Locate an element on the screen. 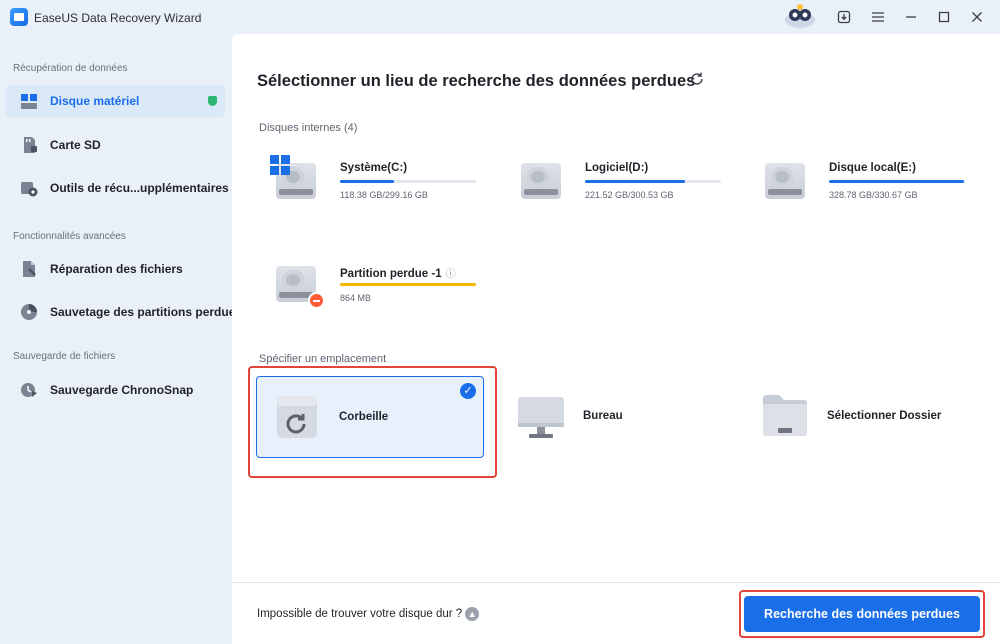  divider is located at coordinates (616, 582).